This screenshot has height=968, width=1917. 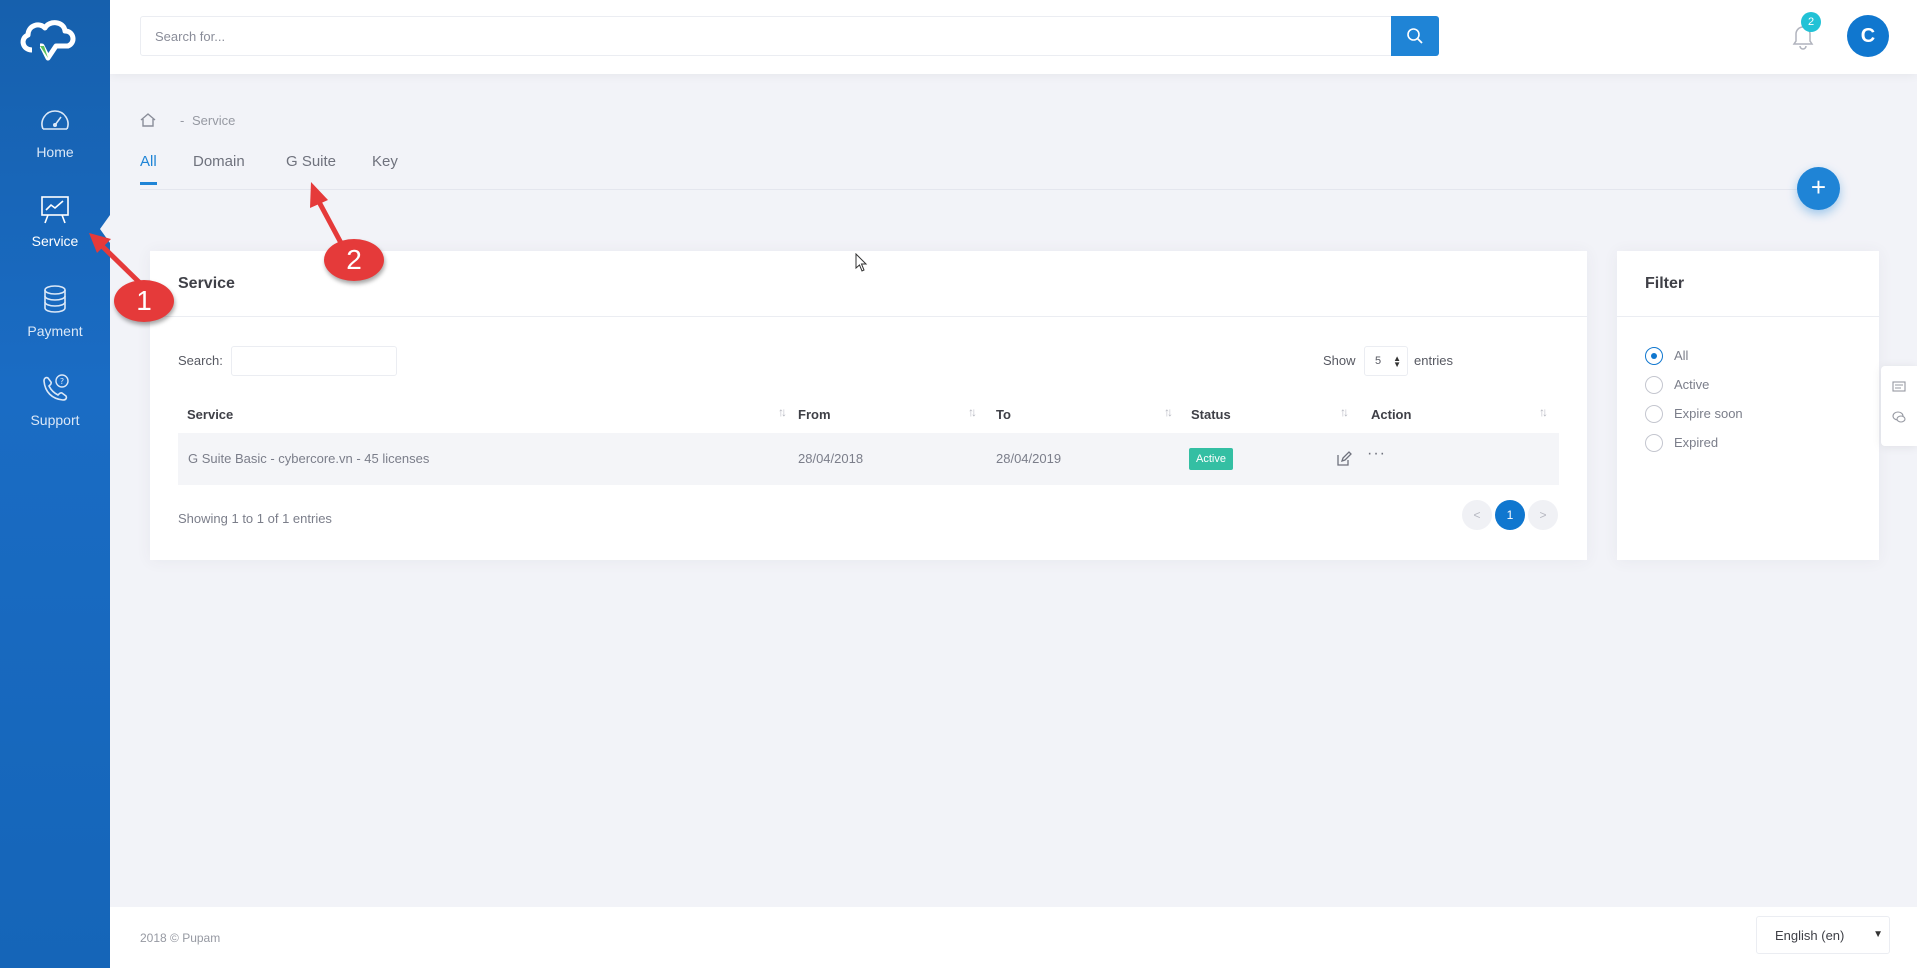 I want to click on add-service-button: +, so click(x=1818, y=188).